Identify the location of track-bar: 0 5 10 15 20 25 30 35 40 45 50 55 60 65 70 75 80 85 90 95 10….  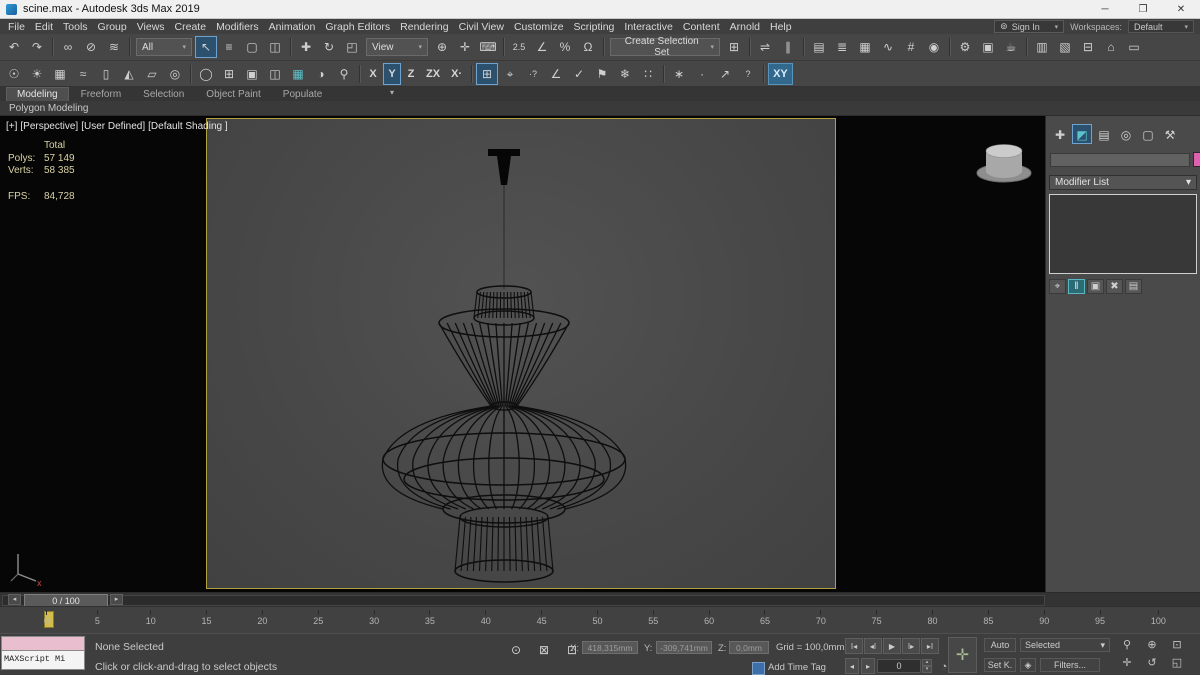
(600, 619).